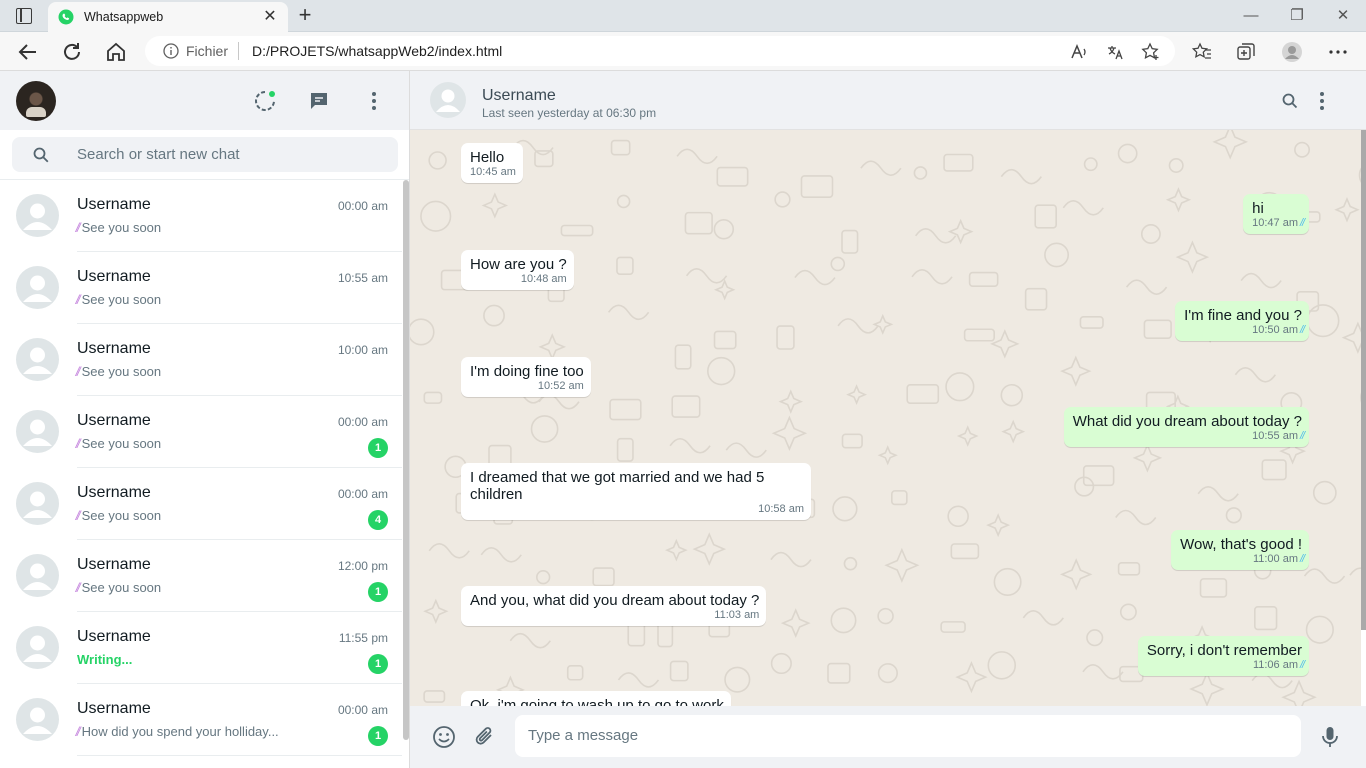 This screenshot has height=768, width=1366. I want to click on microphone-icon, so click(1330, 737).